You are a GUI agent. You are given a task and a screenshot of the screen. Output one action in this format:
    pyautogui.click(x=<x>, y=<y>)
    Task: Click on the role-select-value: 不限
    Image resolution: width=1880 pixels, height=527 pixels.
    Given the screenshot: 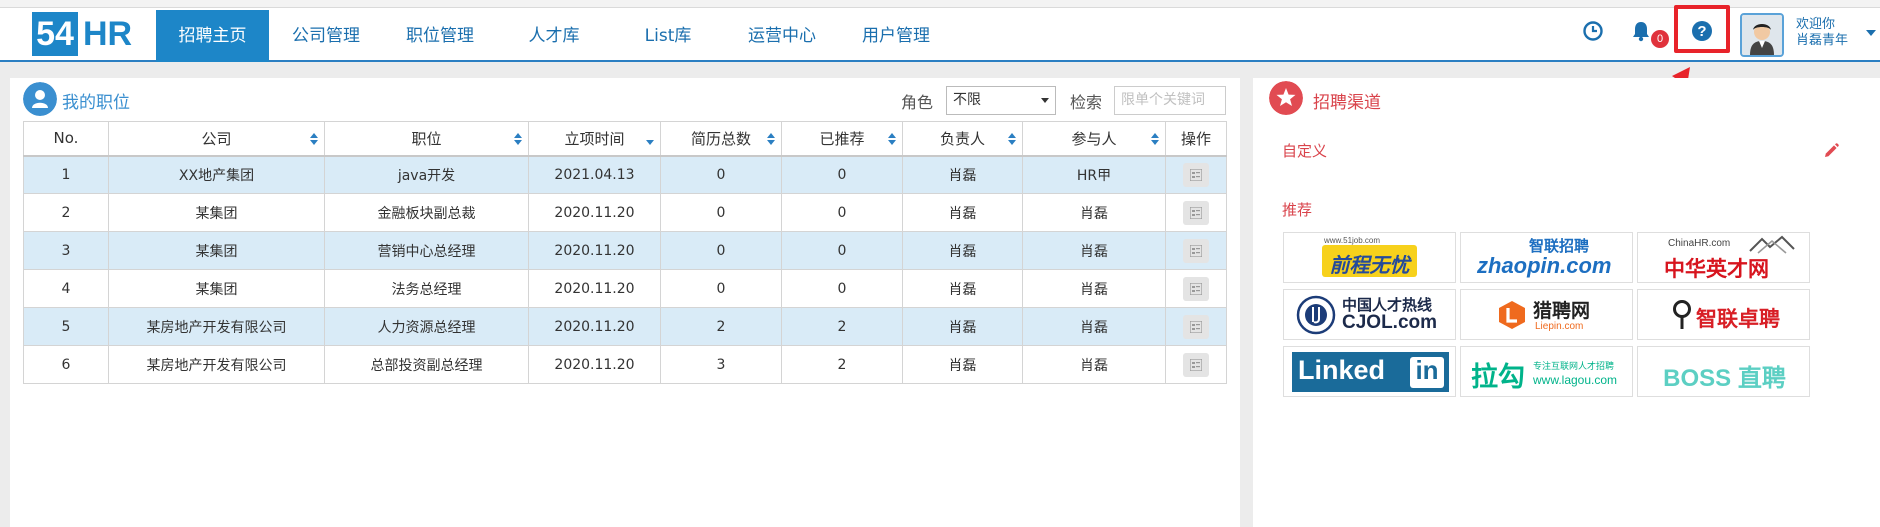 What is the action you would take?
    pyautogui.click(x=967, y=100)
    